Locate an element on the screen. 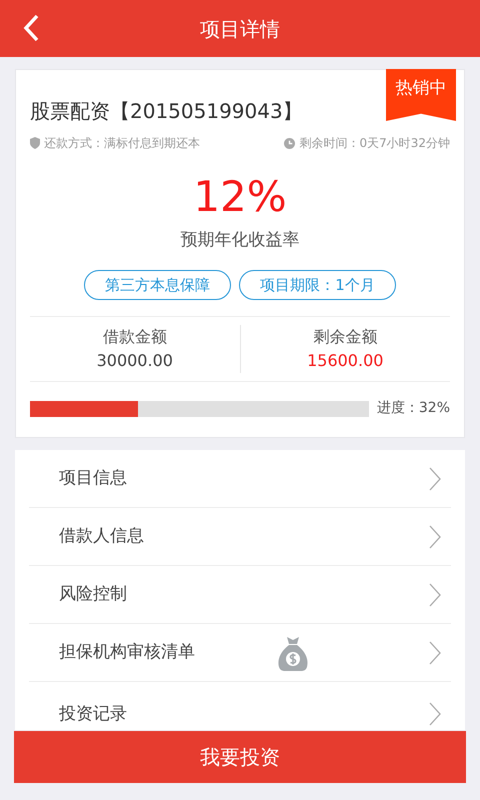  amount-value: 15600.00 is located at coordinates (345, 361).